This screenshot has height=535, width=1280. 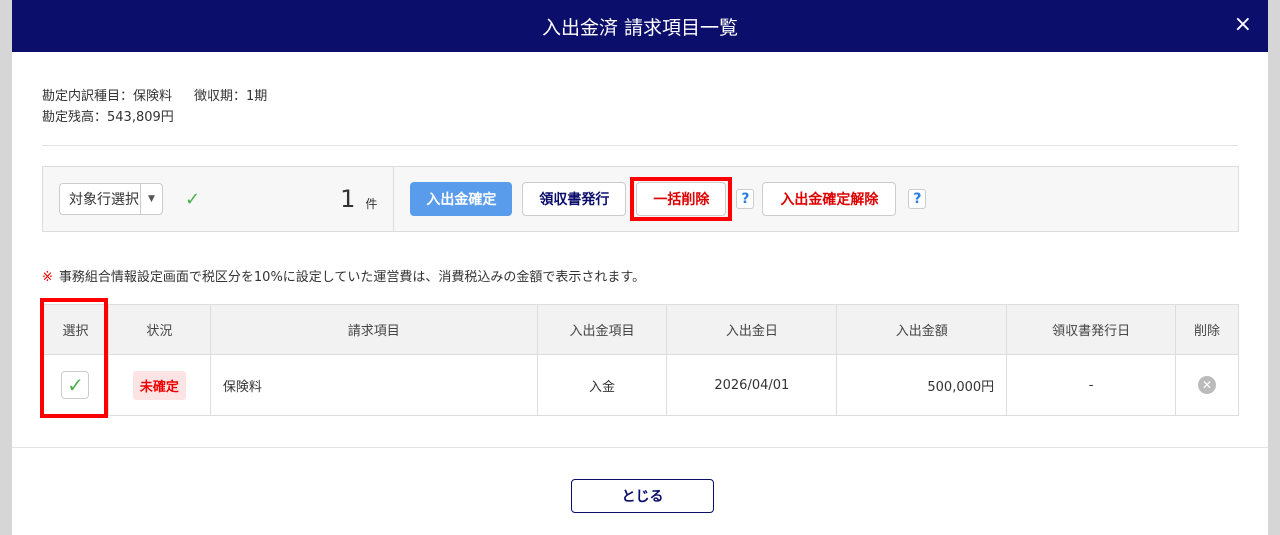 I want to click on table-row: ✓ 未確定 保険料 入金 2026/04/01 500,000円 - ✕, so click(x=641, y=385).